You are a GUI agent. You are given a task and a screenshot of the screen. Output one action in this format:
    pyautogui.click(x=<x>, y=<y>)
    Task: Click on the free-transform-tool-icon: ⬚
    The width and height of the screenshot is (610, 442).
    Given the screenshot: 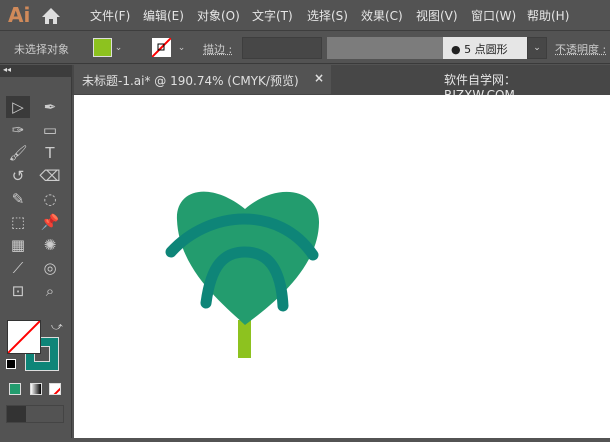 What is the action you would take?
    pyautogui.click(x=18, y=222)
    